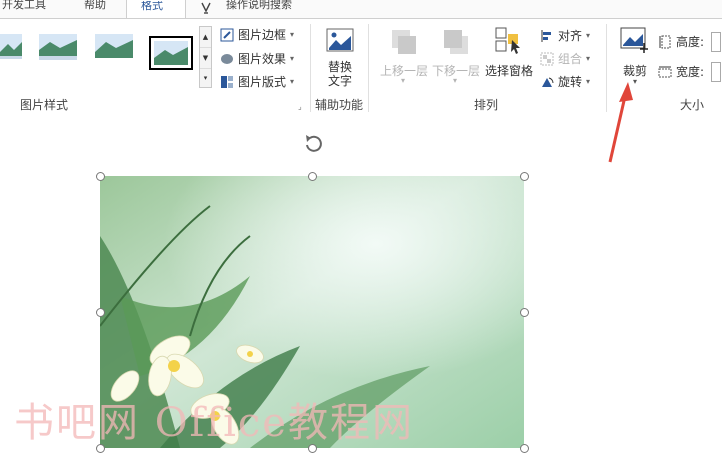 Image resolution: width=722 pixels, height=457 pixels. I want to click on align-label: 对齐, so click(570, 36).